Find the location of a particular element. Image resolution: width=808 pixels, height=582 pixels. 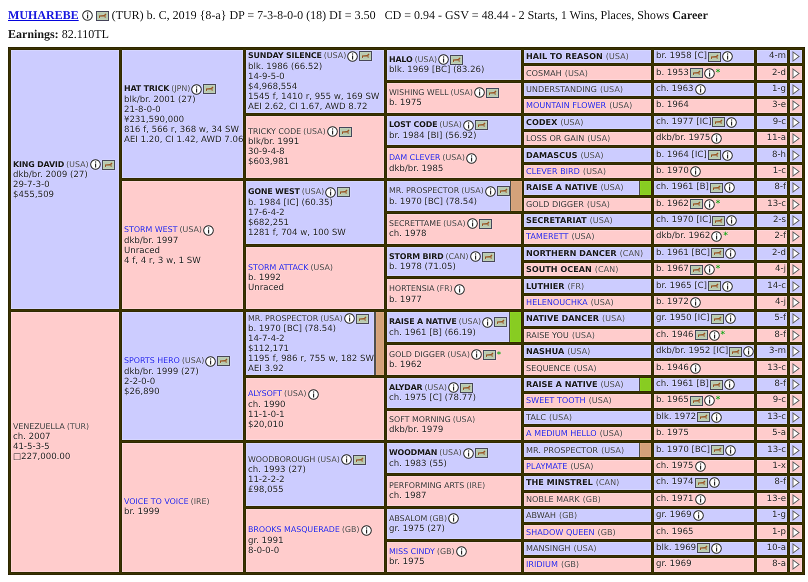

horse-name: DAMASCUS is located at coordinates (552, 155).